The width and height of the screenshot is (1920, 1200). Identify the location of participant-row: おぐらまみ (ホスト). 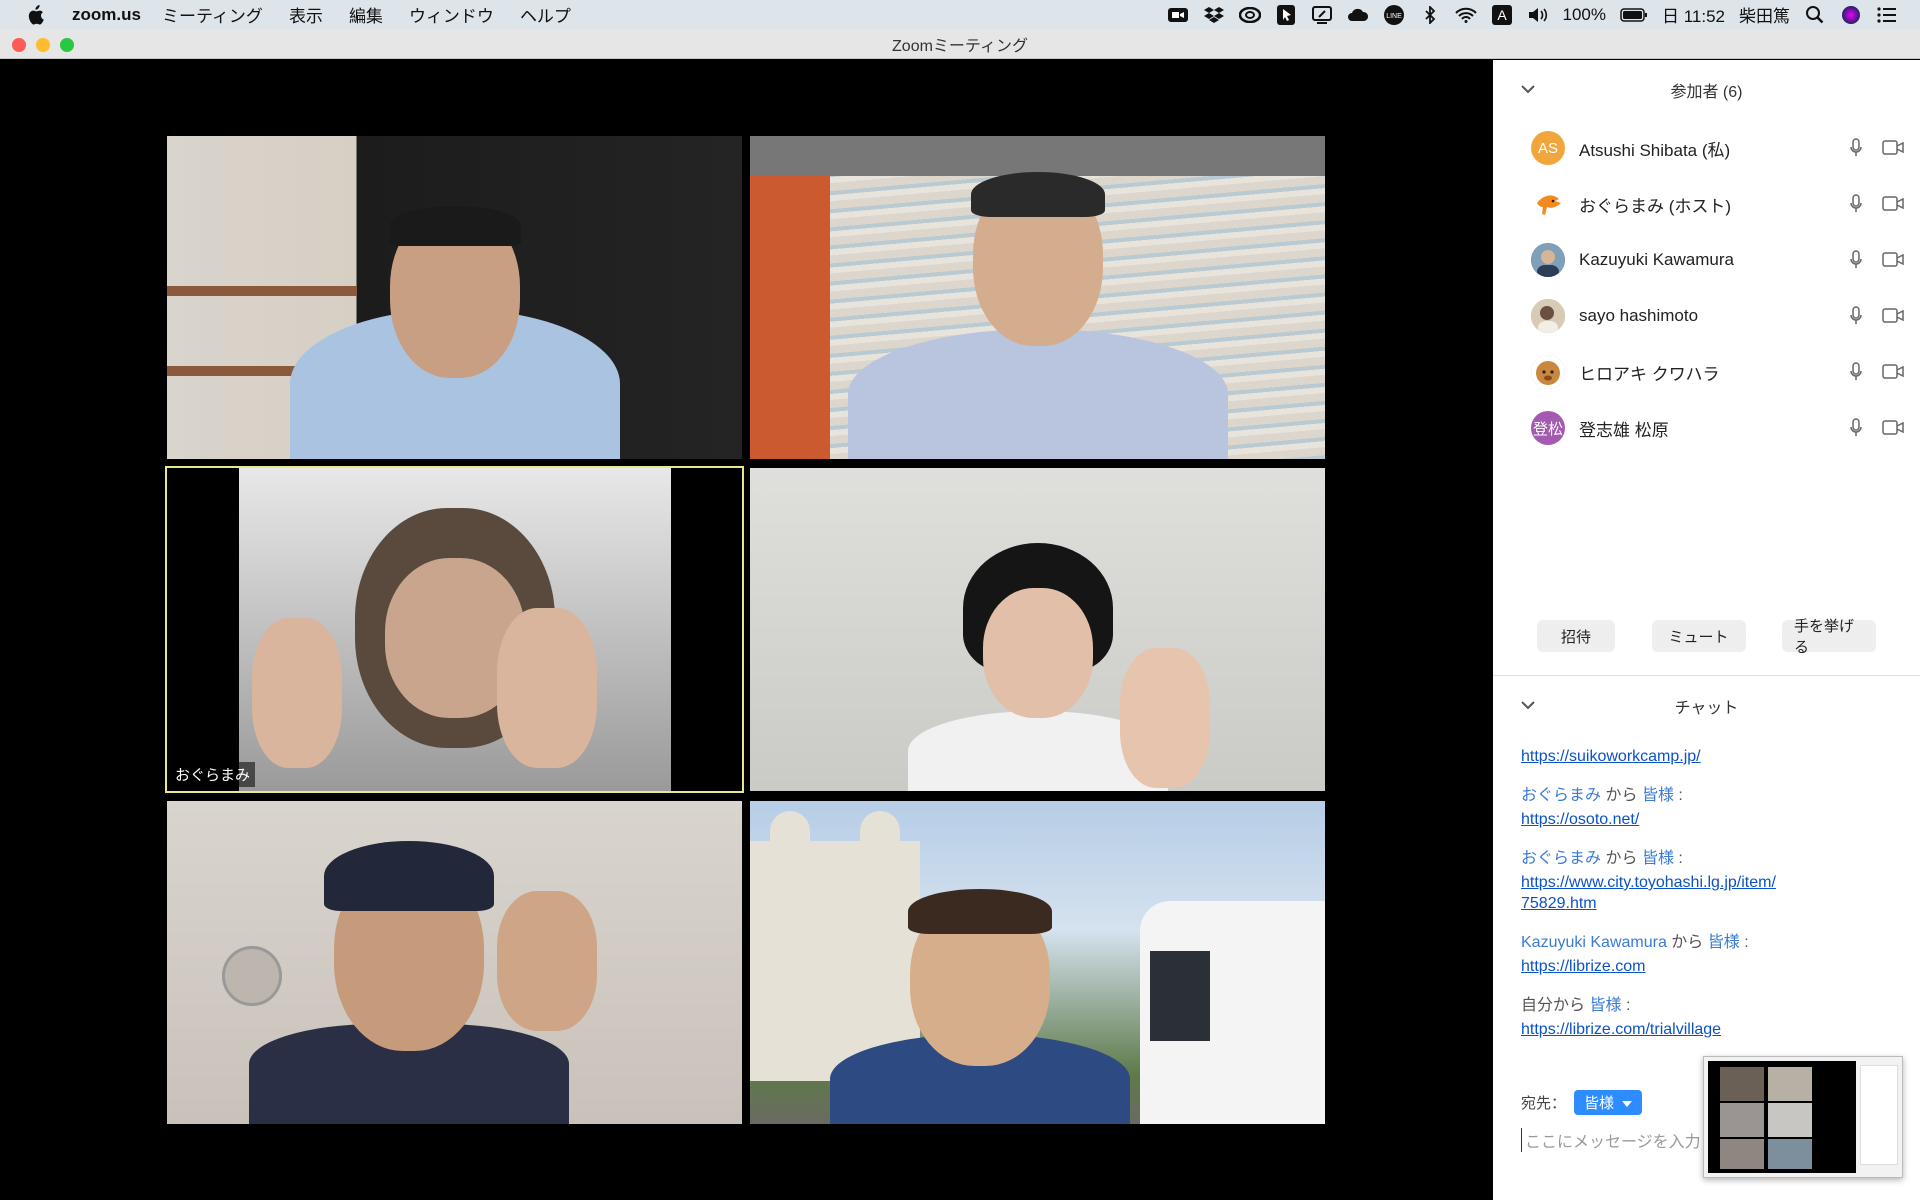
(1706, 204).